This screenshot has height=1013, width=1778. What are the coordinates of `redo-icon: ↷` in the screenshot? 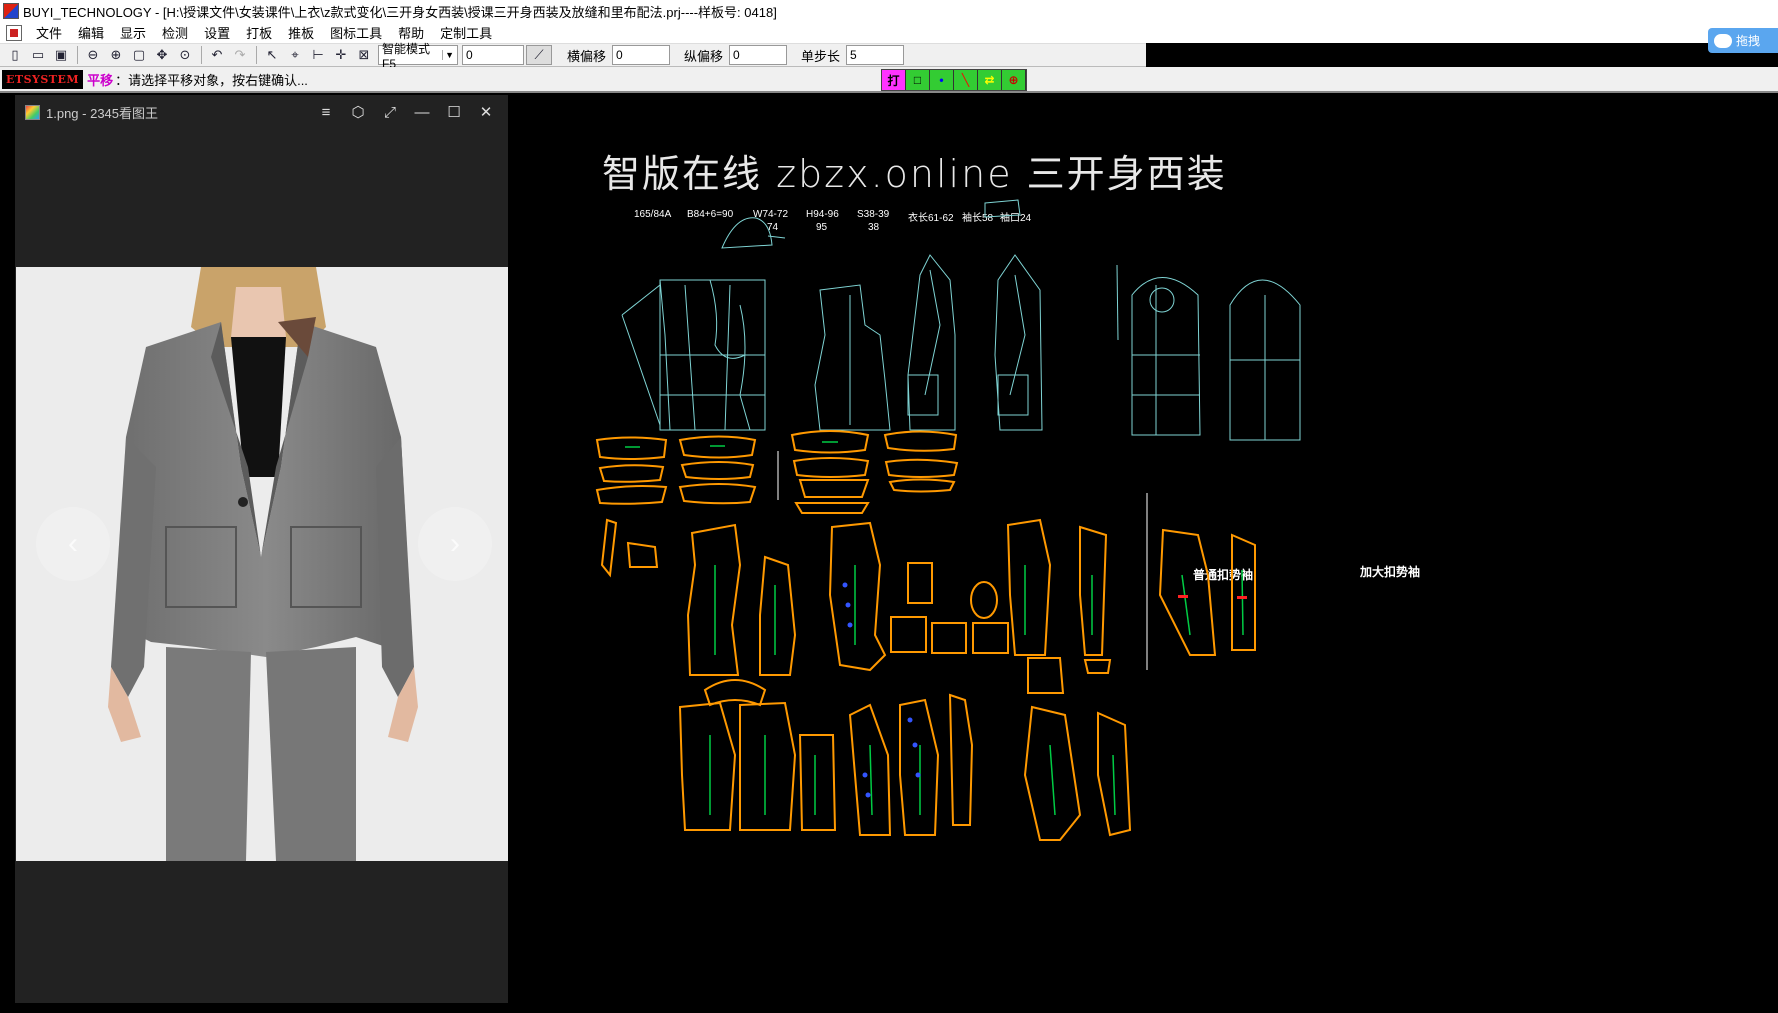 It's located at (240, 55).